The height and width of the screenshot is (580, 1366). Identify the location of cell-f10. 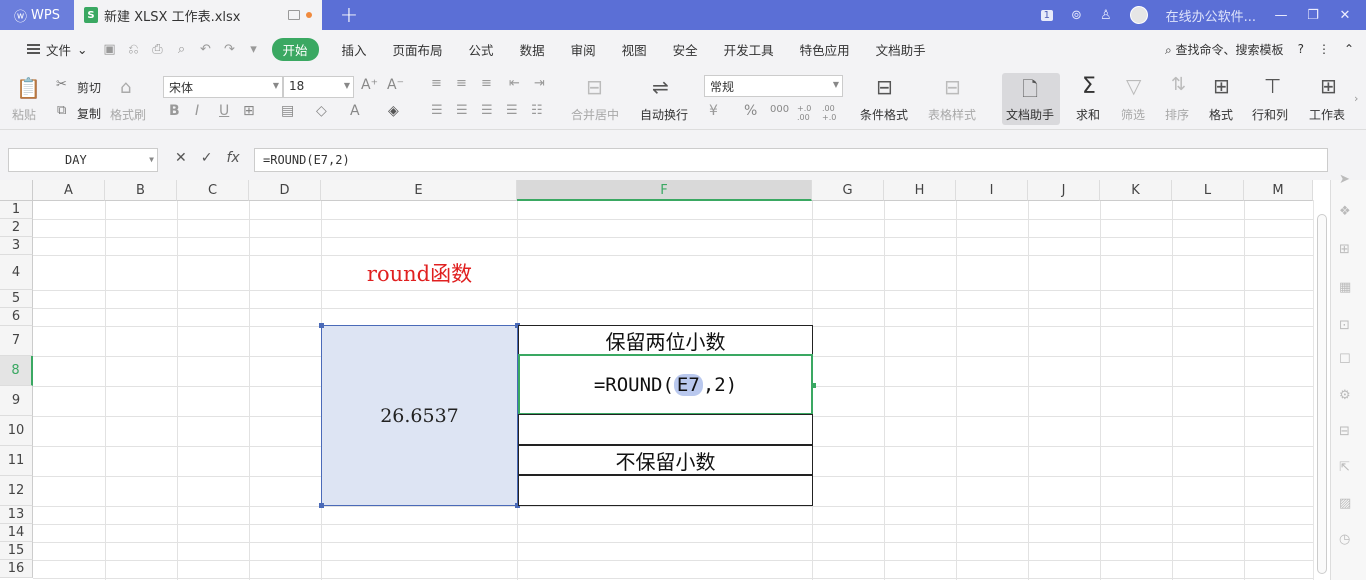
(665, 429).